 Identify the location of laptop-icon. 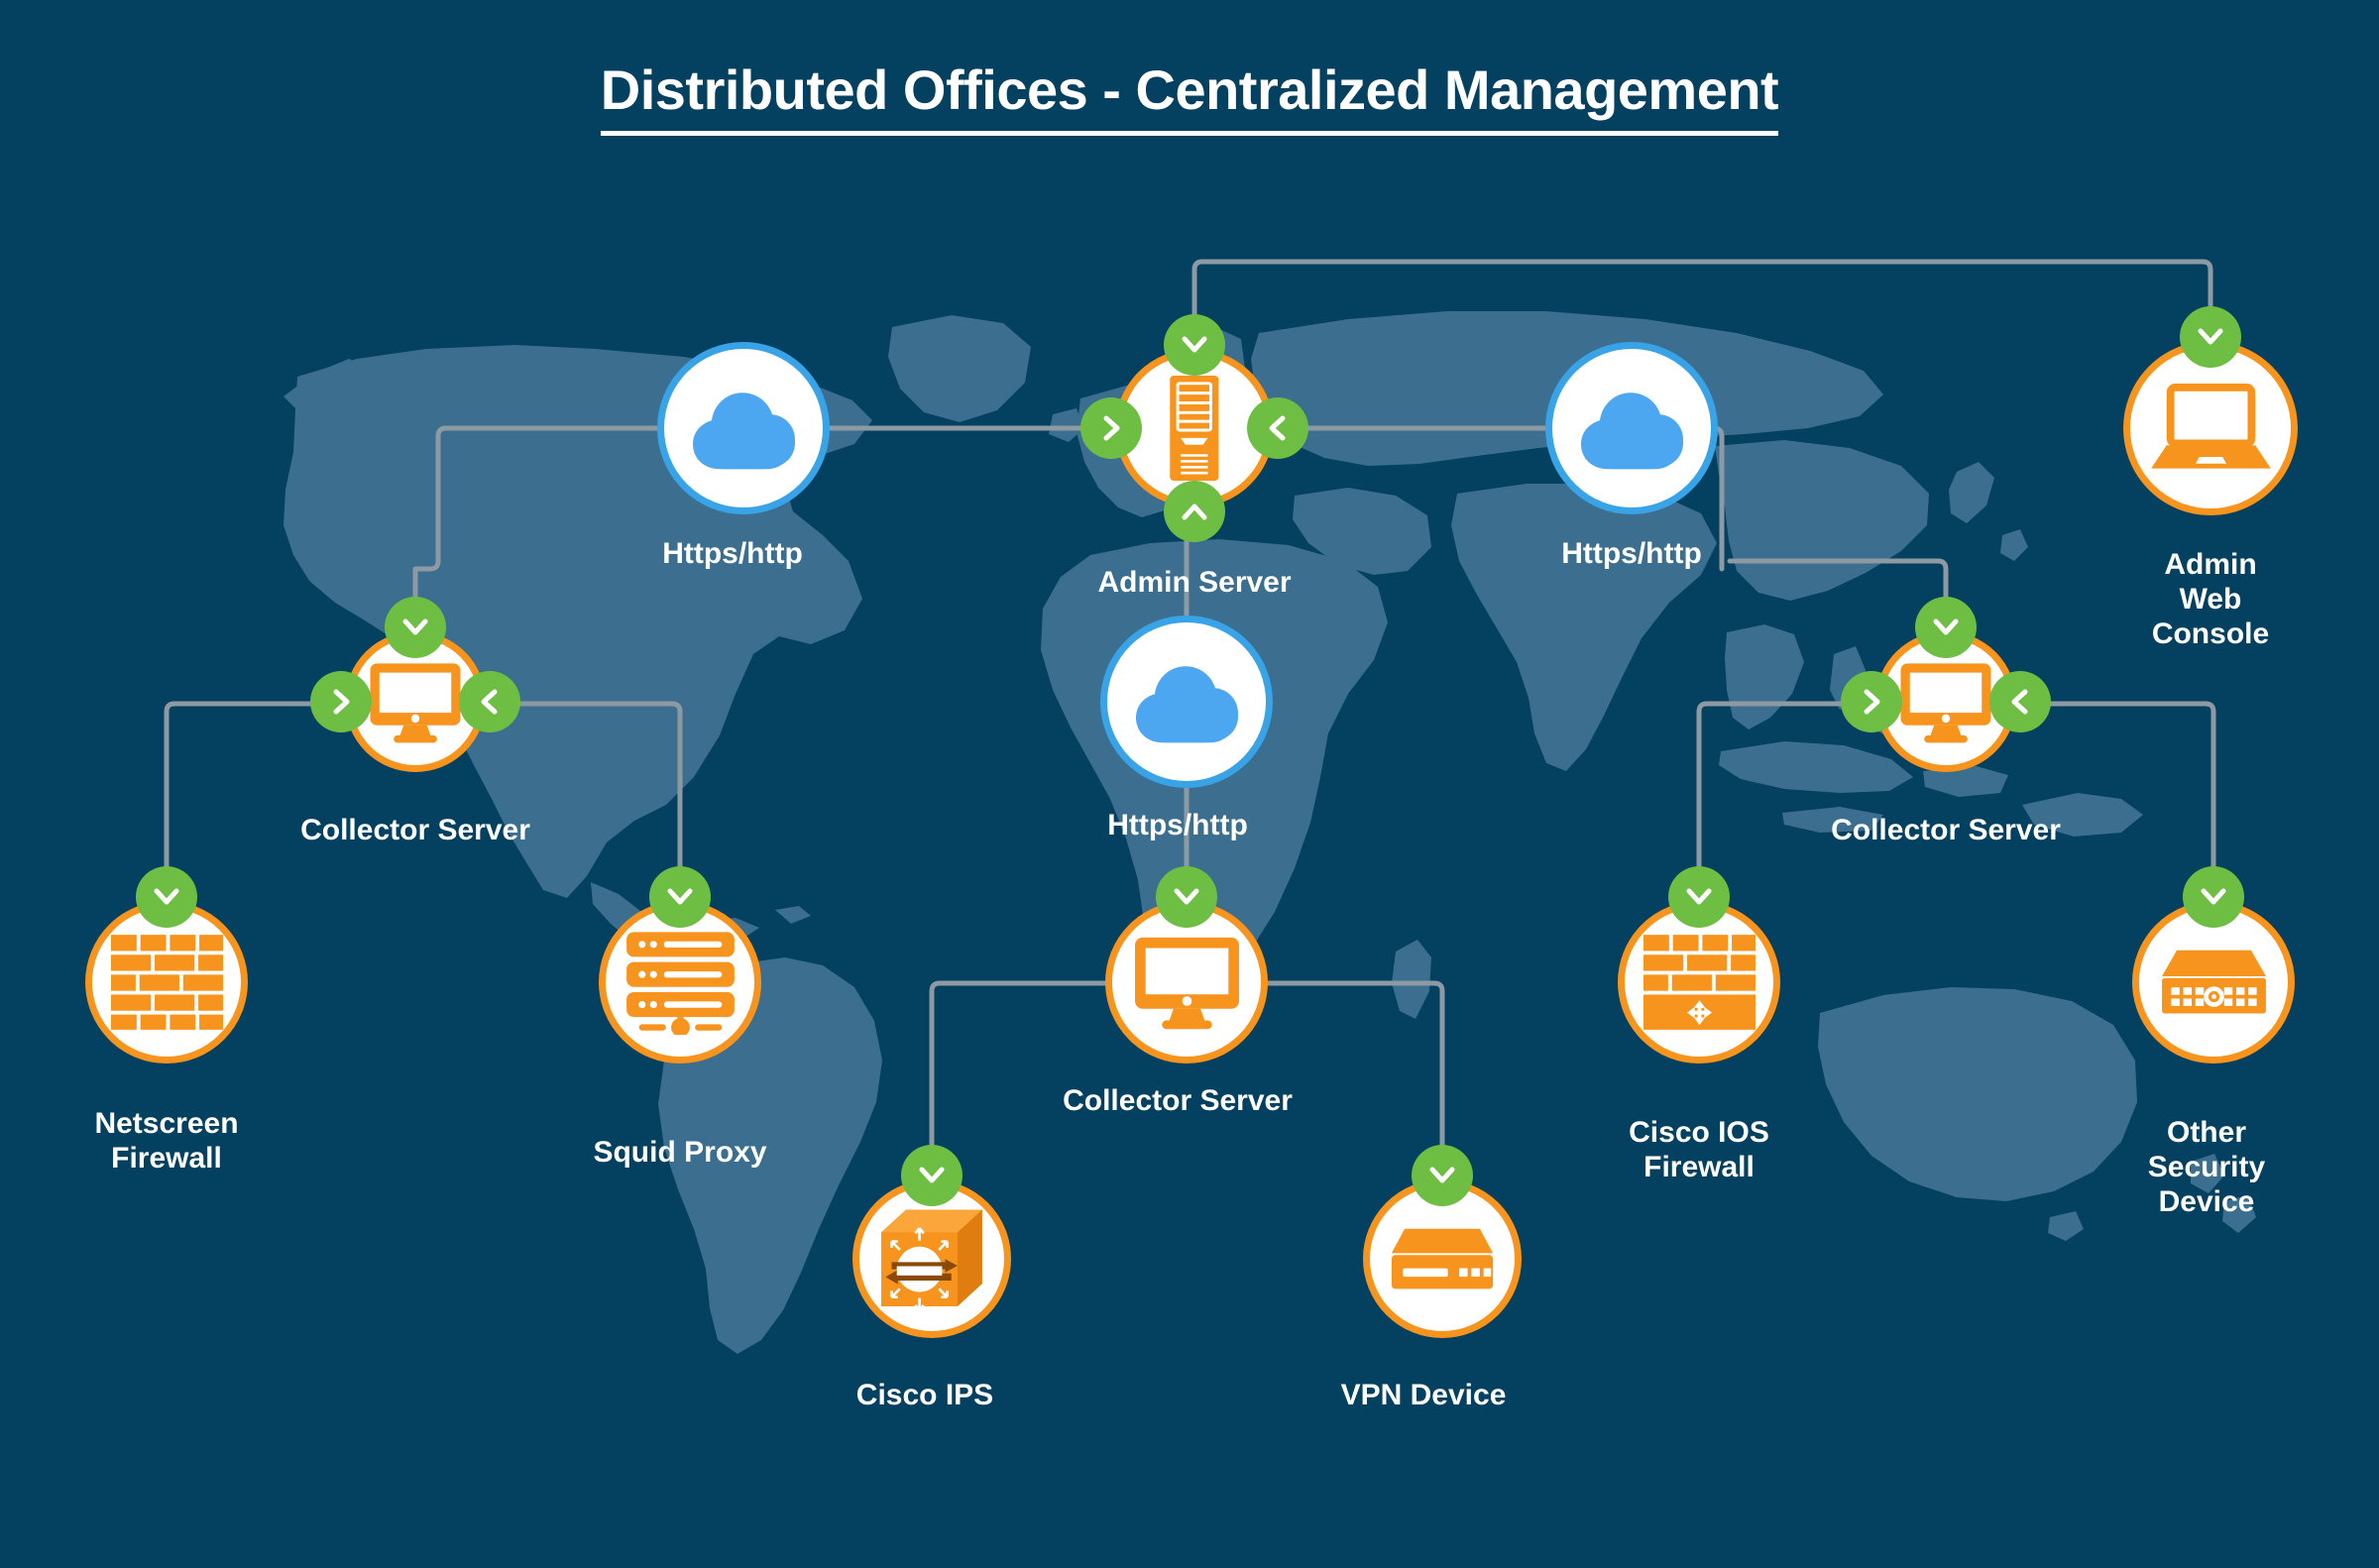
(2210, 428).